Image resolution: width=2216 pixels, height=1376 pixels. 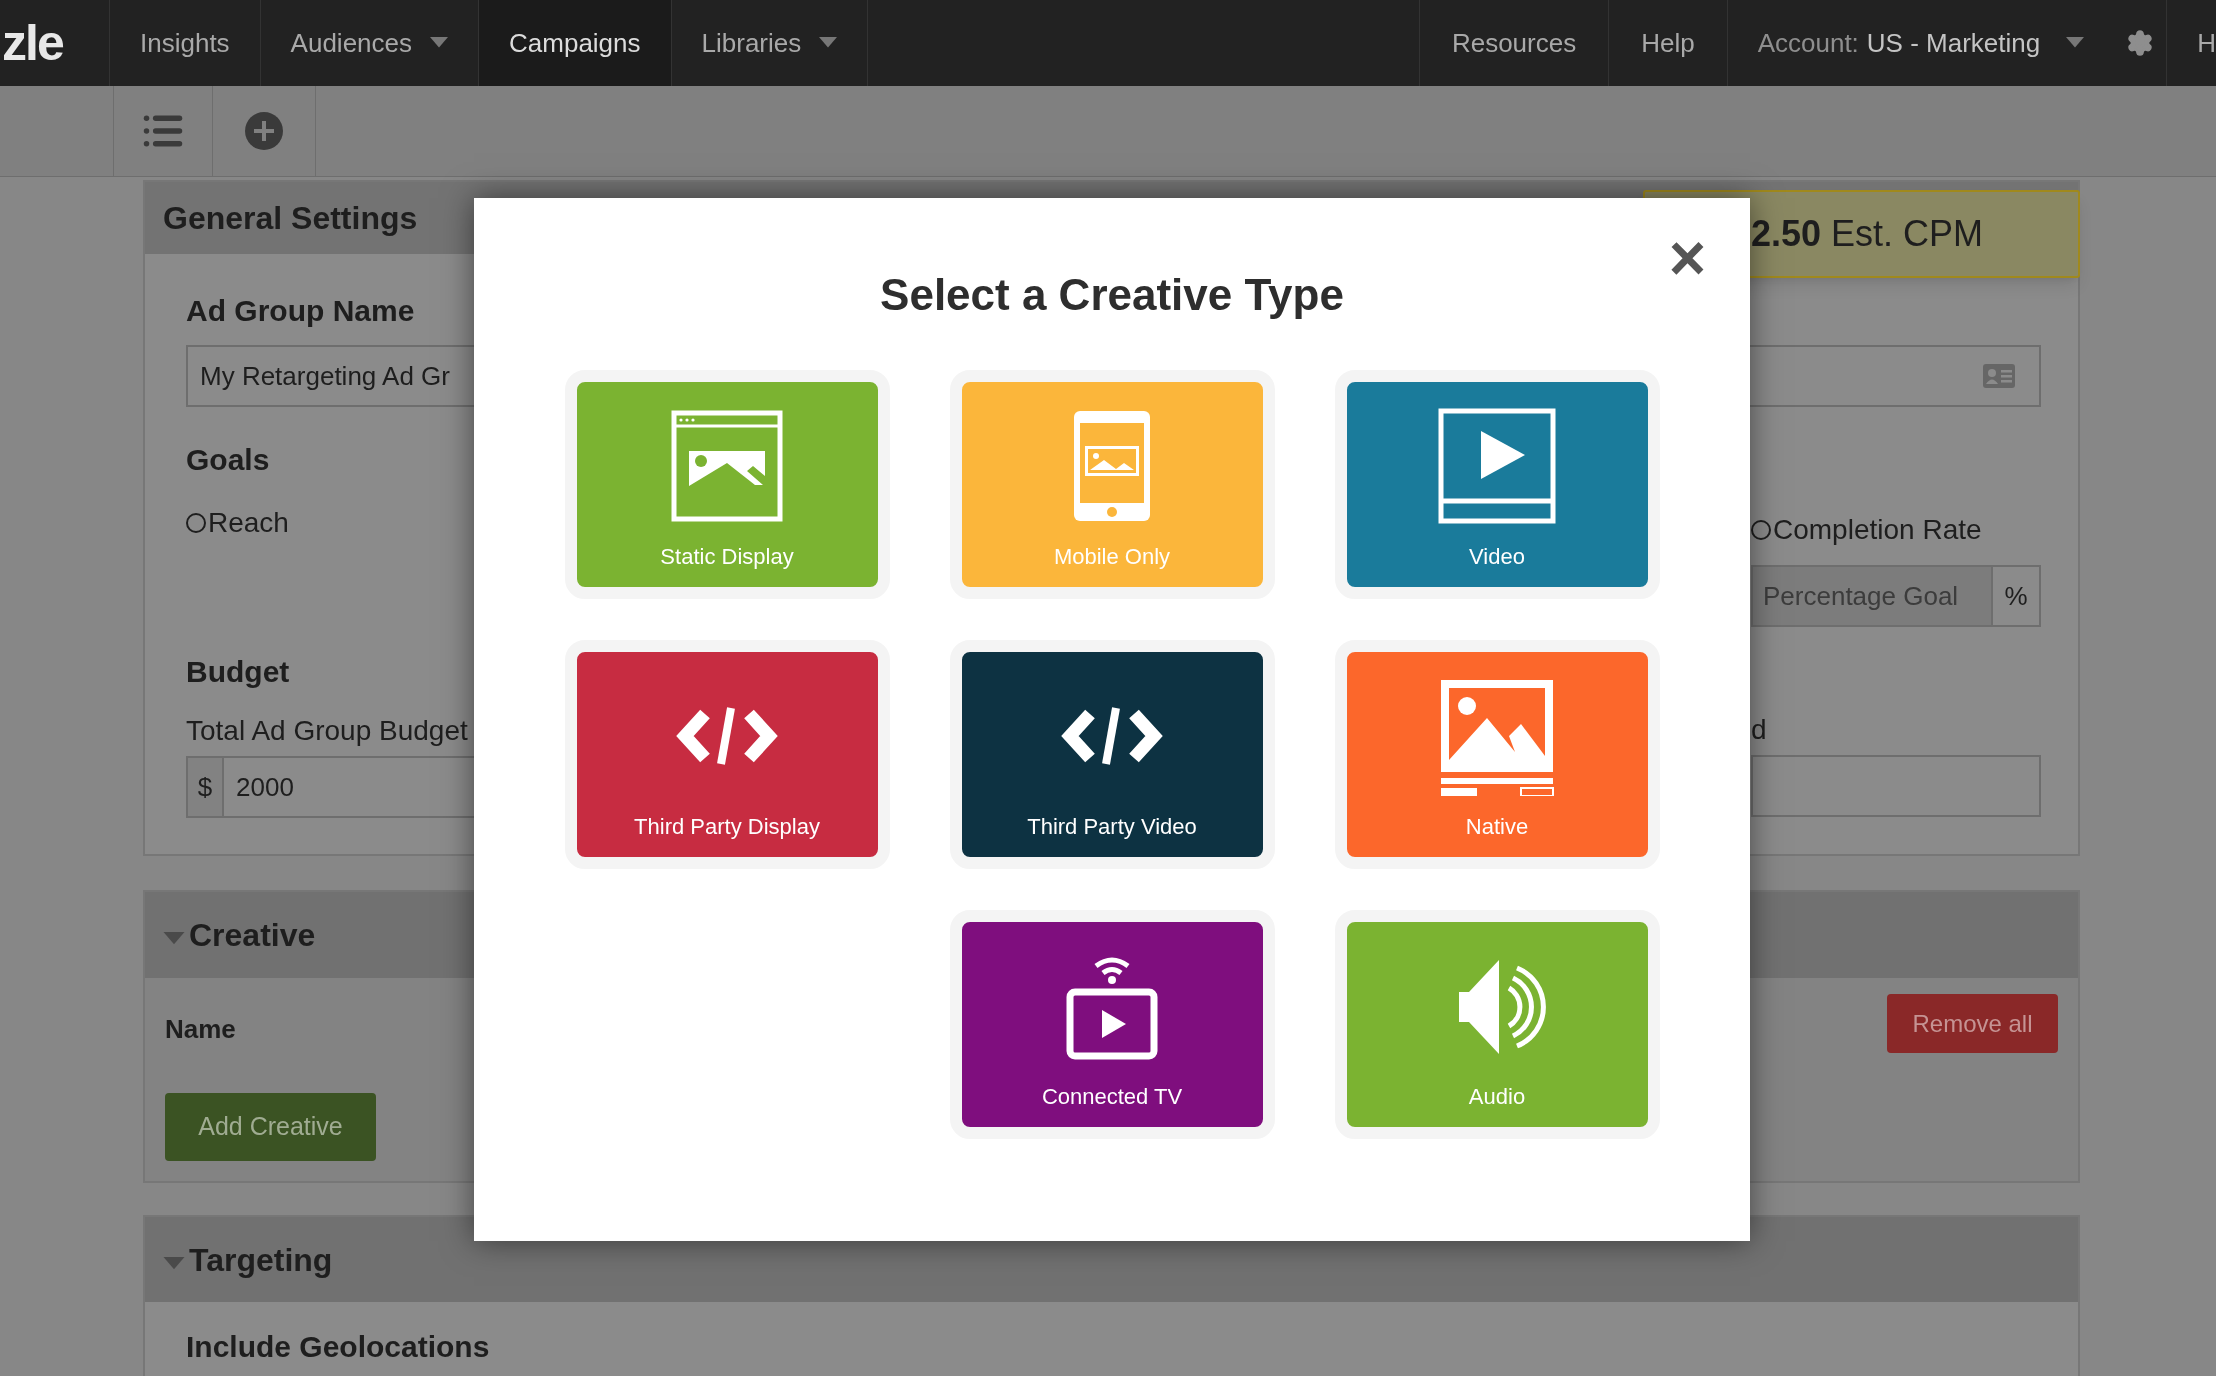 What do you see at coordinates (2191, 43) in the screenshot?
I see `nav-item: H` at bounding box center [2191, 43].